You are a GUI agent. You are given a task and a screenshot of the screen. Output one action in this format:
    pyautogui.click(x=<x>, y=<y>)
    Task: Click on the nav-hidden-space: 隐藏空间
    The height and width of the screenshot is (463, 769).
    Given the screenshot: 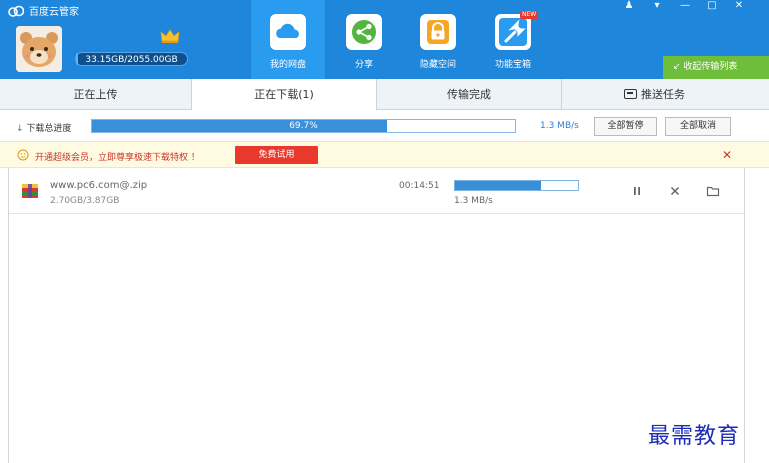 What is the action you would take?
    pyautogui.click(x=438, y=39)
    